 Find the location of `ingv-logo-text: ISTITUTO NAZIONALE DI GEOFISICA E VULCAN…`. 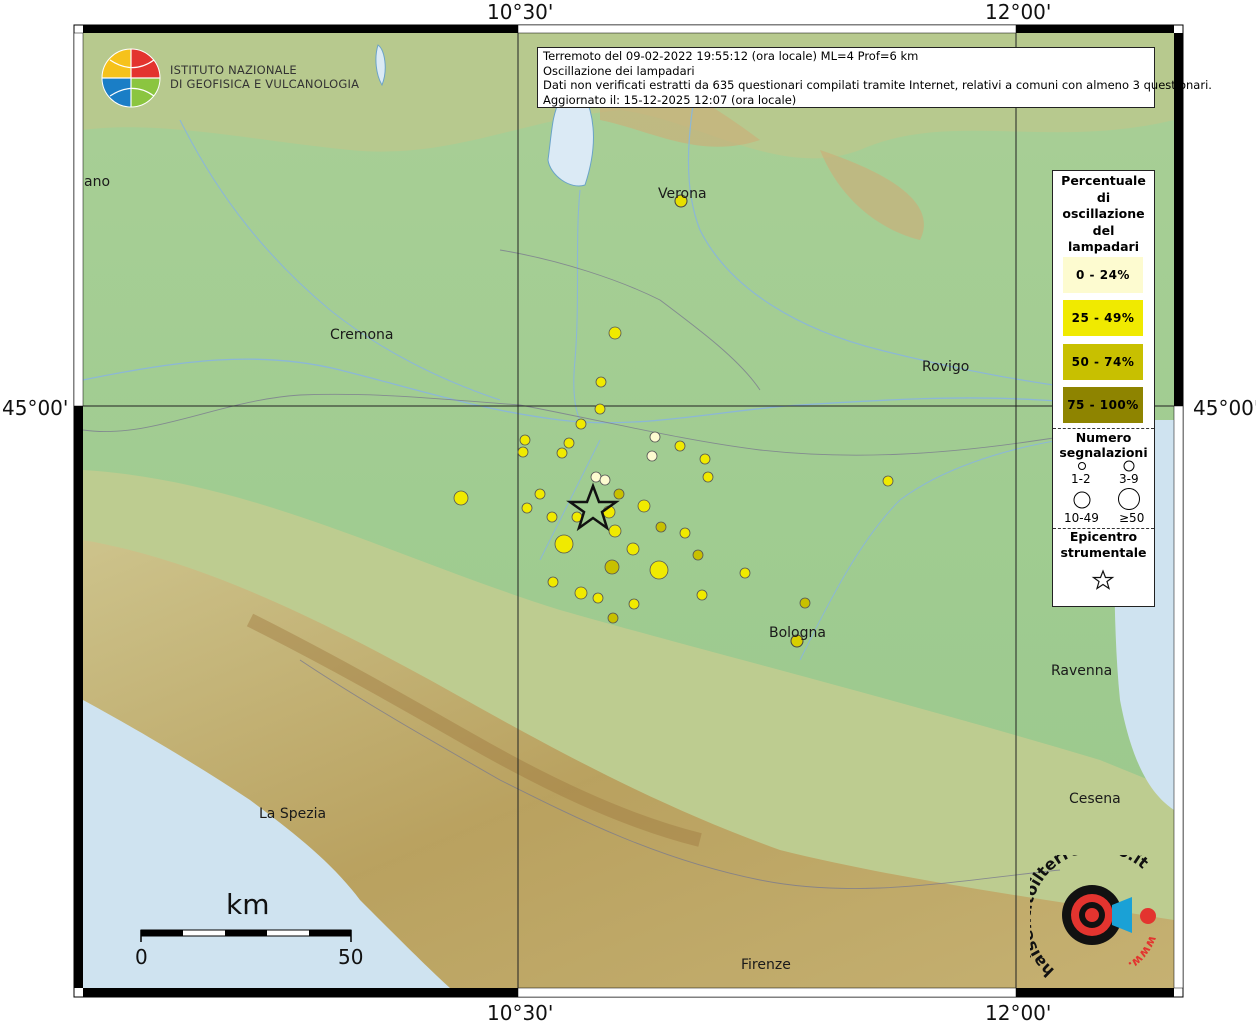

ingv-logo-text: ISTITUTO NAZIONALE DI GEOFISICA E VULCAN… is located at coordinates (264, 77).